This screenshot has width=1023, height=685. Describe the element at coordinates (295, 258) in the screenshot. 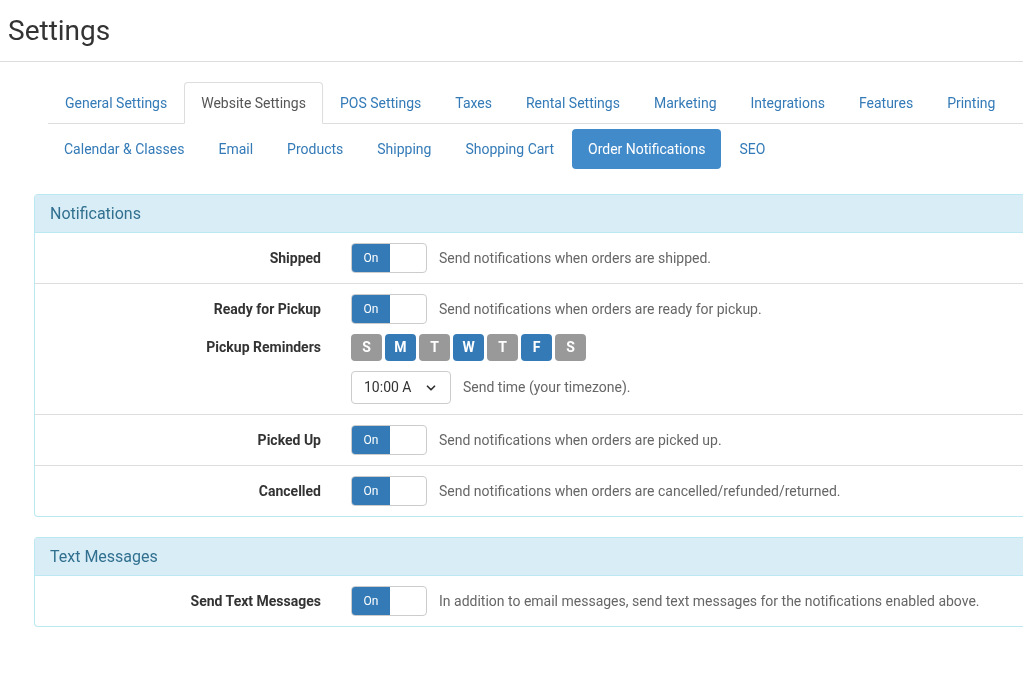

I see `setting-label: Shipped` at that location.